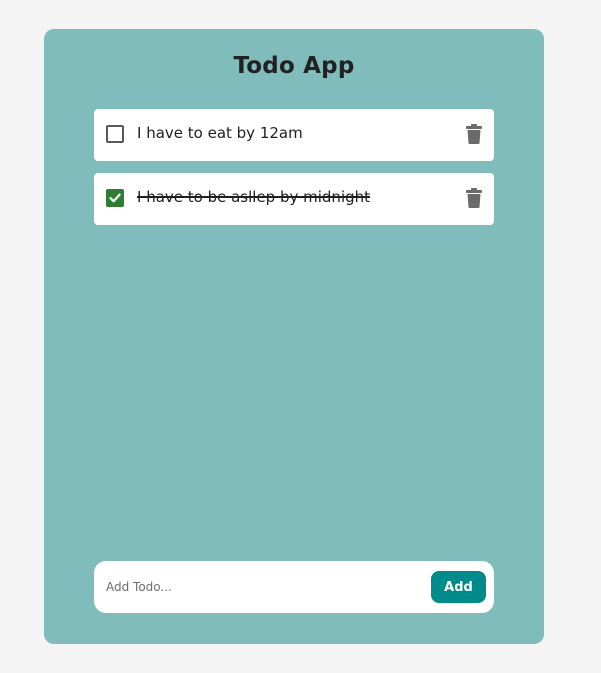 This screenshot has height=673, width=601. Describe the element at coordinates (254, 197) in the screenshot. I see `todo-text: I have to be asllep by midnight` at that location.